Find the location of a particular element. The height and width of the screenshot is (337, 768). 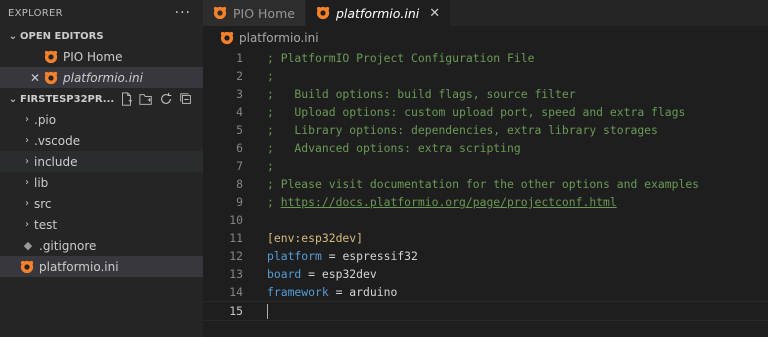

collapse-all-icon is located at coordinates (186, 99).